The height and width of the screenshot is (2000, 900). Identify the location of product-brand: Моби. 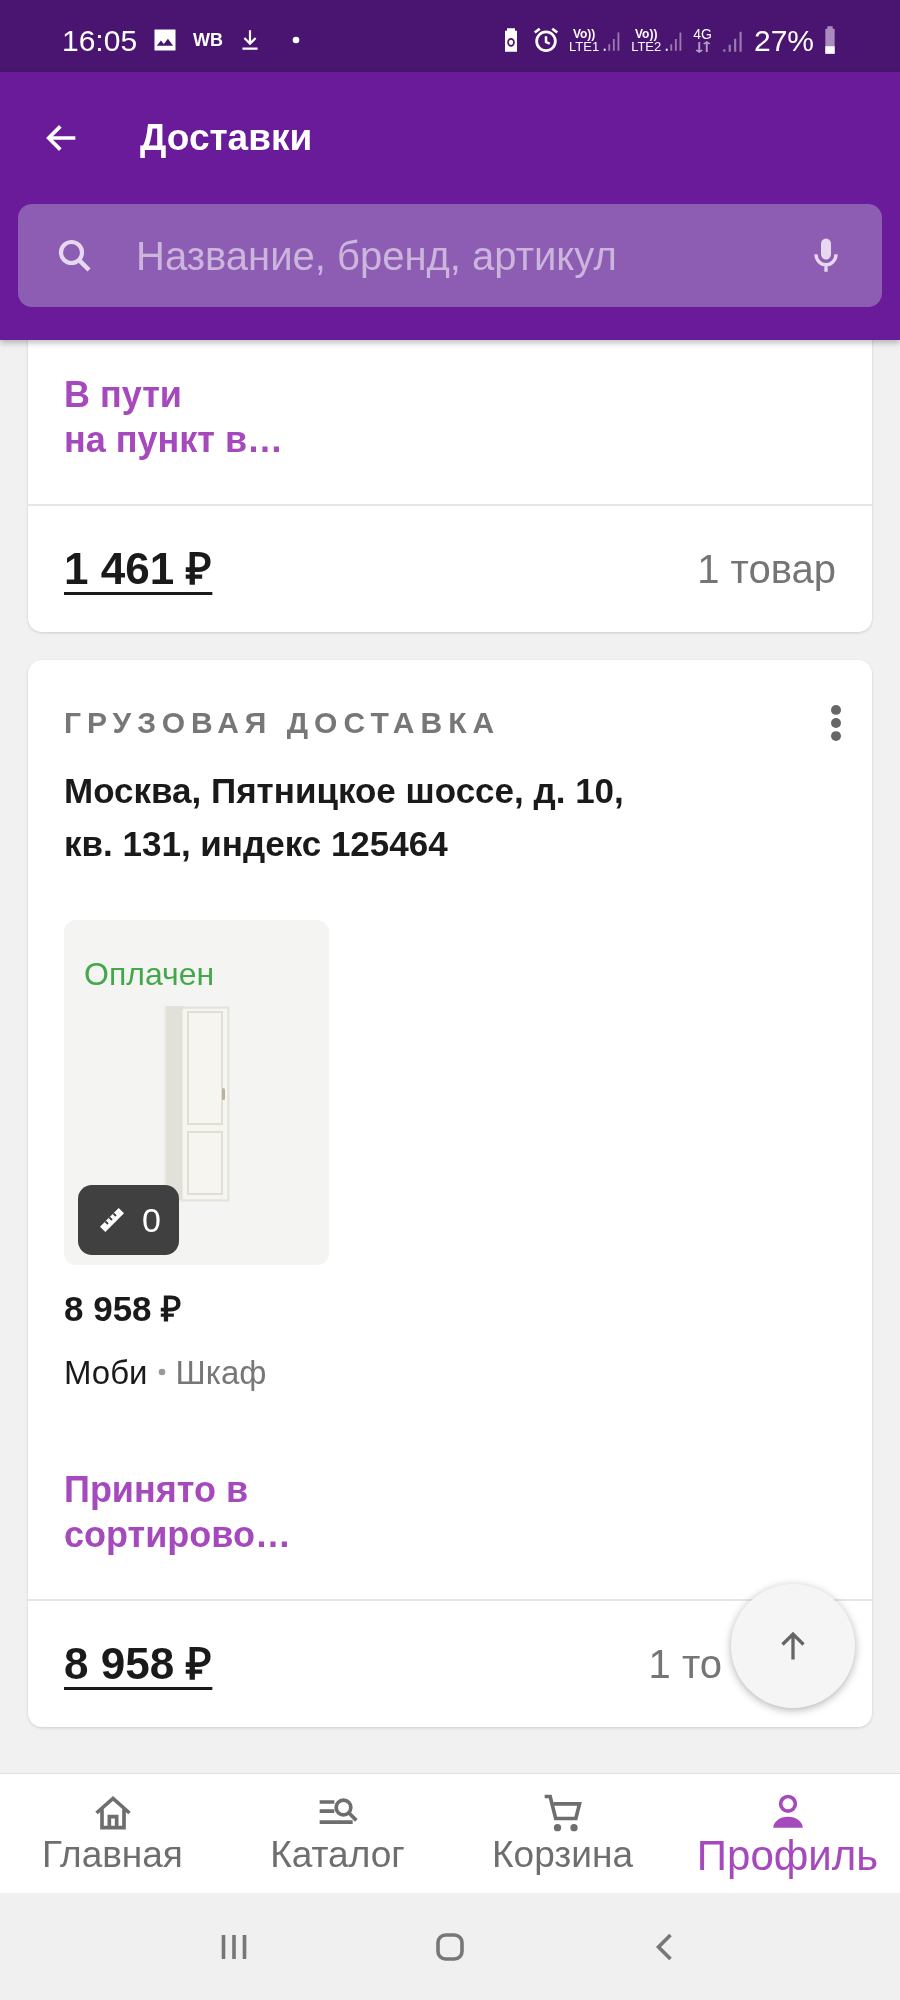
(106, 1372).